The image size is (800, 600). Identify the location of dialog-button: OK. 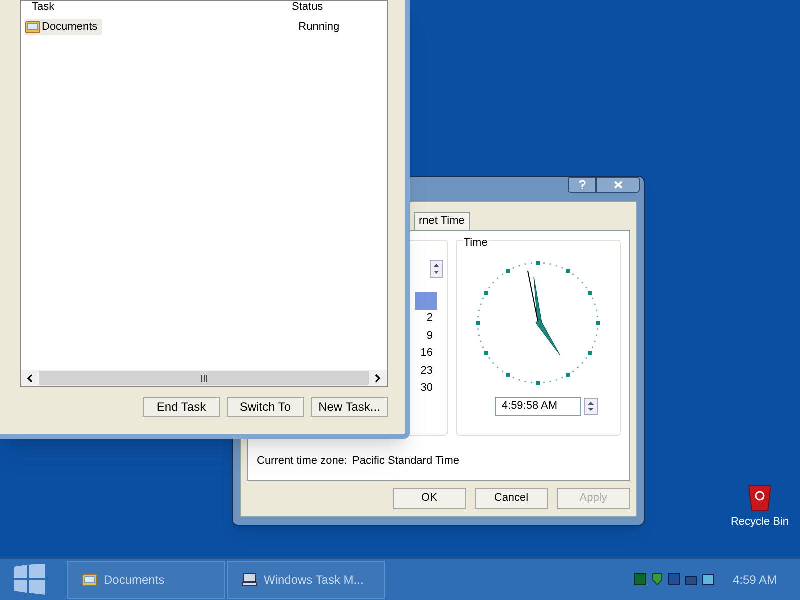
(429, 498).